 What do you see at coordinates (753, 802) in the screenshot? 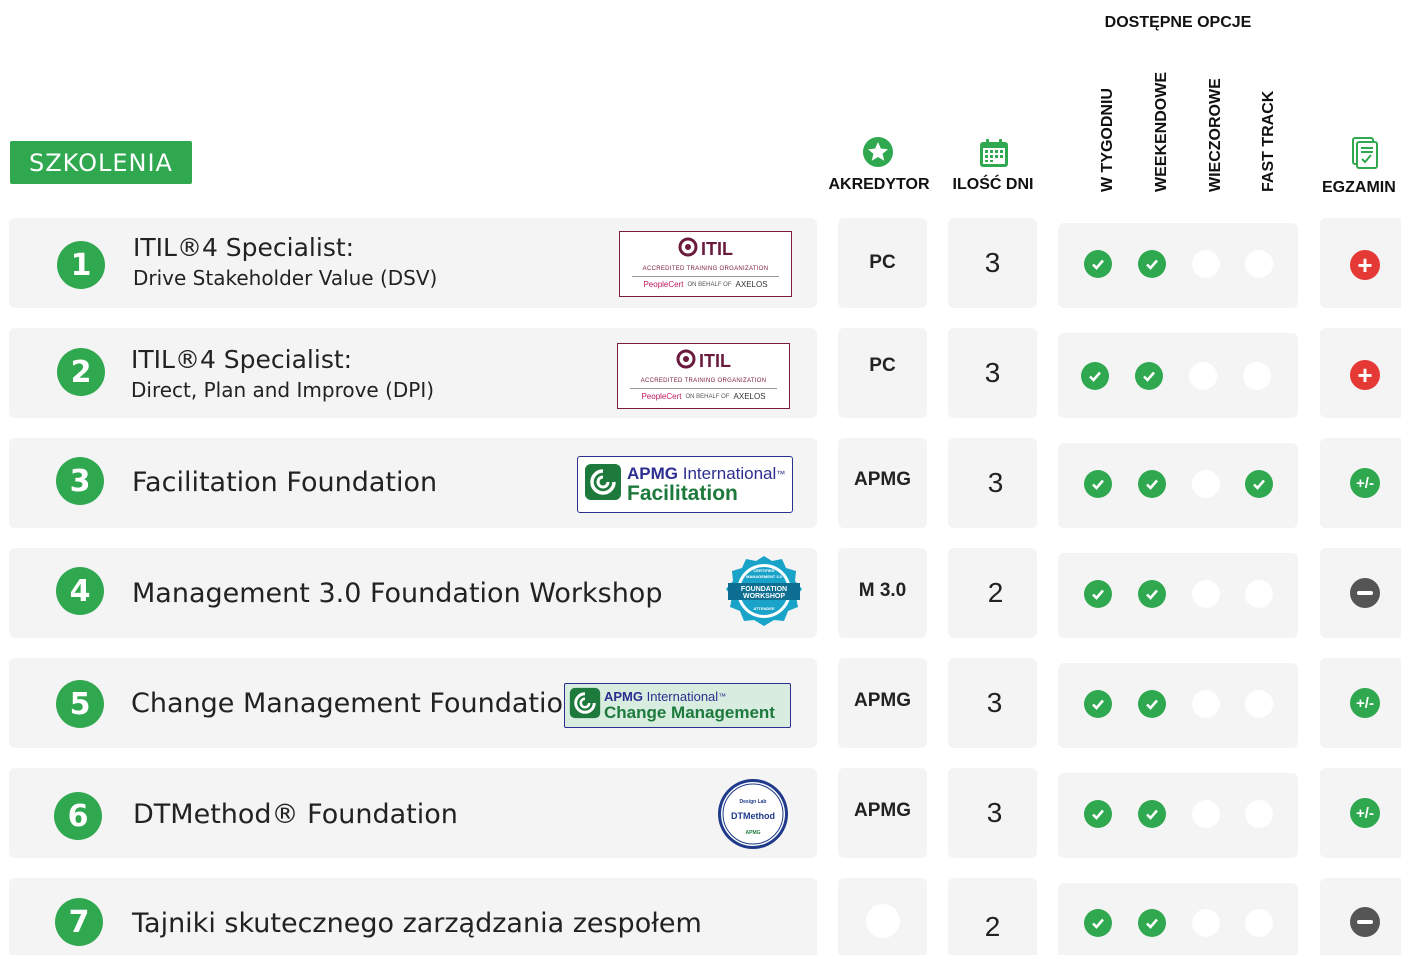
I see `svg-text: Design Lab` at bounding box center [753, 802].